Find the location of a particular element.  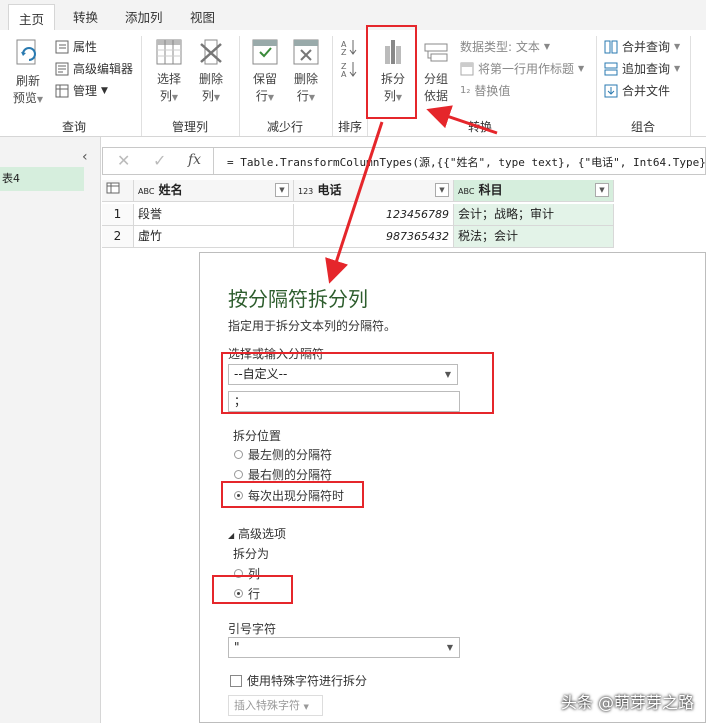

arrow-to-dialog is located at coordinates (354, 202).